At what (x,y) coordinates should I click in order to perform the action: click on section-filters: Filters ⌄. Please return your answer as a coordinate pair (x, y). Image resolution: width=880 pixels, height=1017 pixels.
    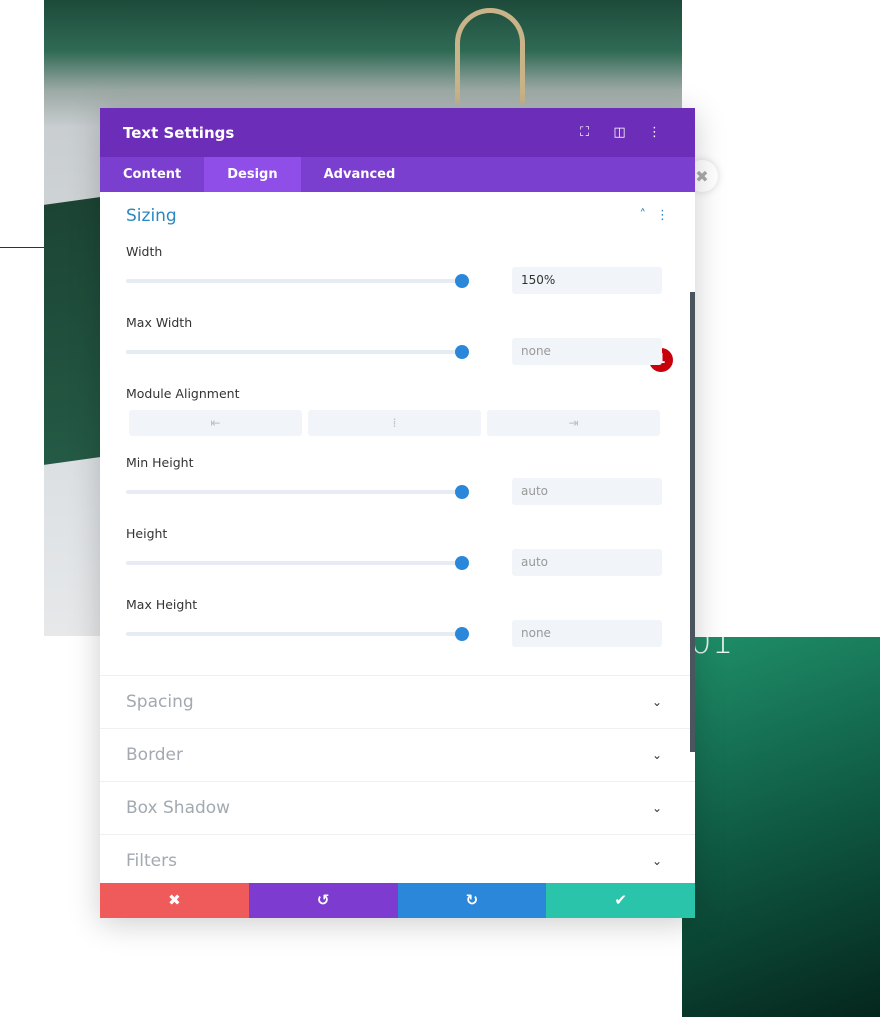
    Looking at the image, I should click on (397, 858).